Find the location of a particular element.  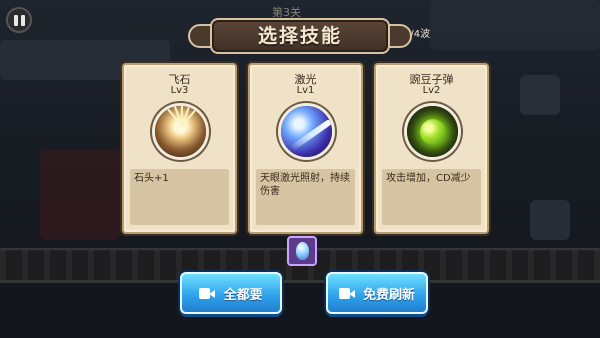

page-title: 选择技能 is located at coordinates (299, 36).